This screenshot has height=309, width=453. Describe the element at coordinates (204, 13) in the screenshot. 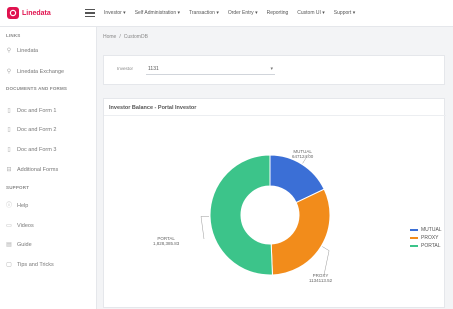

I see `nav-transaction: Transaction ▾` at that location.